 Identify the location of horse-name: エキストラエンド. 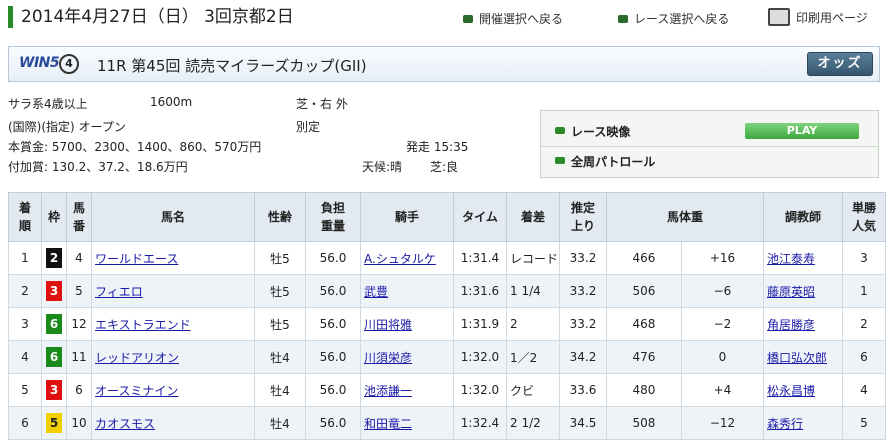
(173, 324).